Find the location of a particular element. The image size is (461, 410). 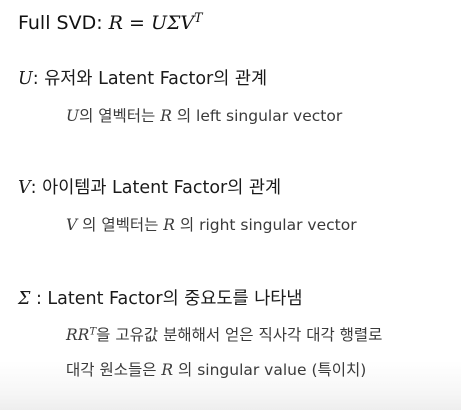

full-svd-title: Full SVD: R = UΣVT is located at coordinates (110, 22).